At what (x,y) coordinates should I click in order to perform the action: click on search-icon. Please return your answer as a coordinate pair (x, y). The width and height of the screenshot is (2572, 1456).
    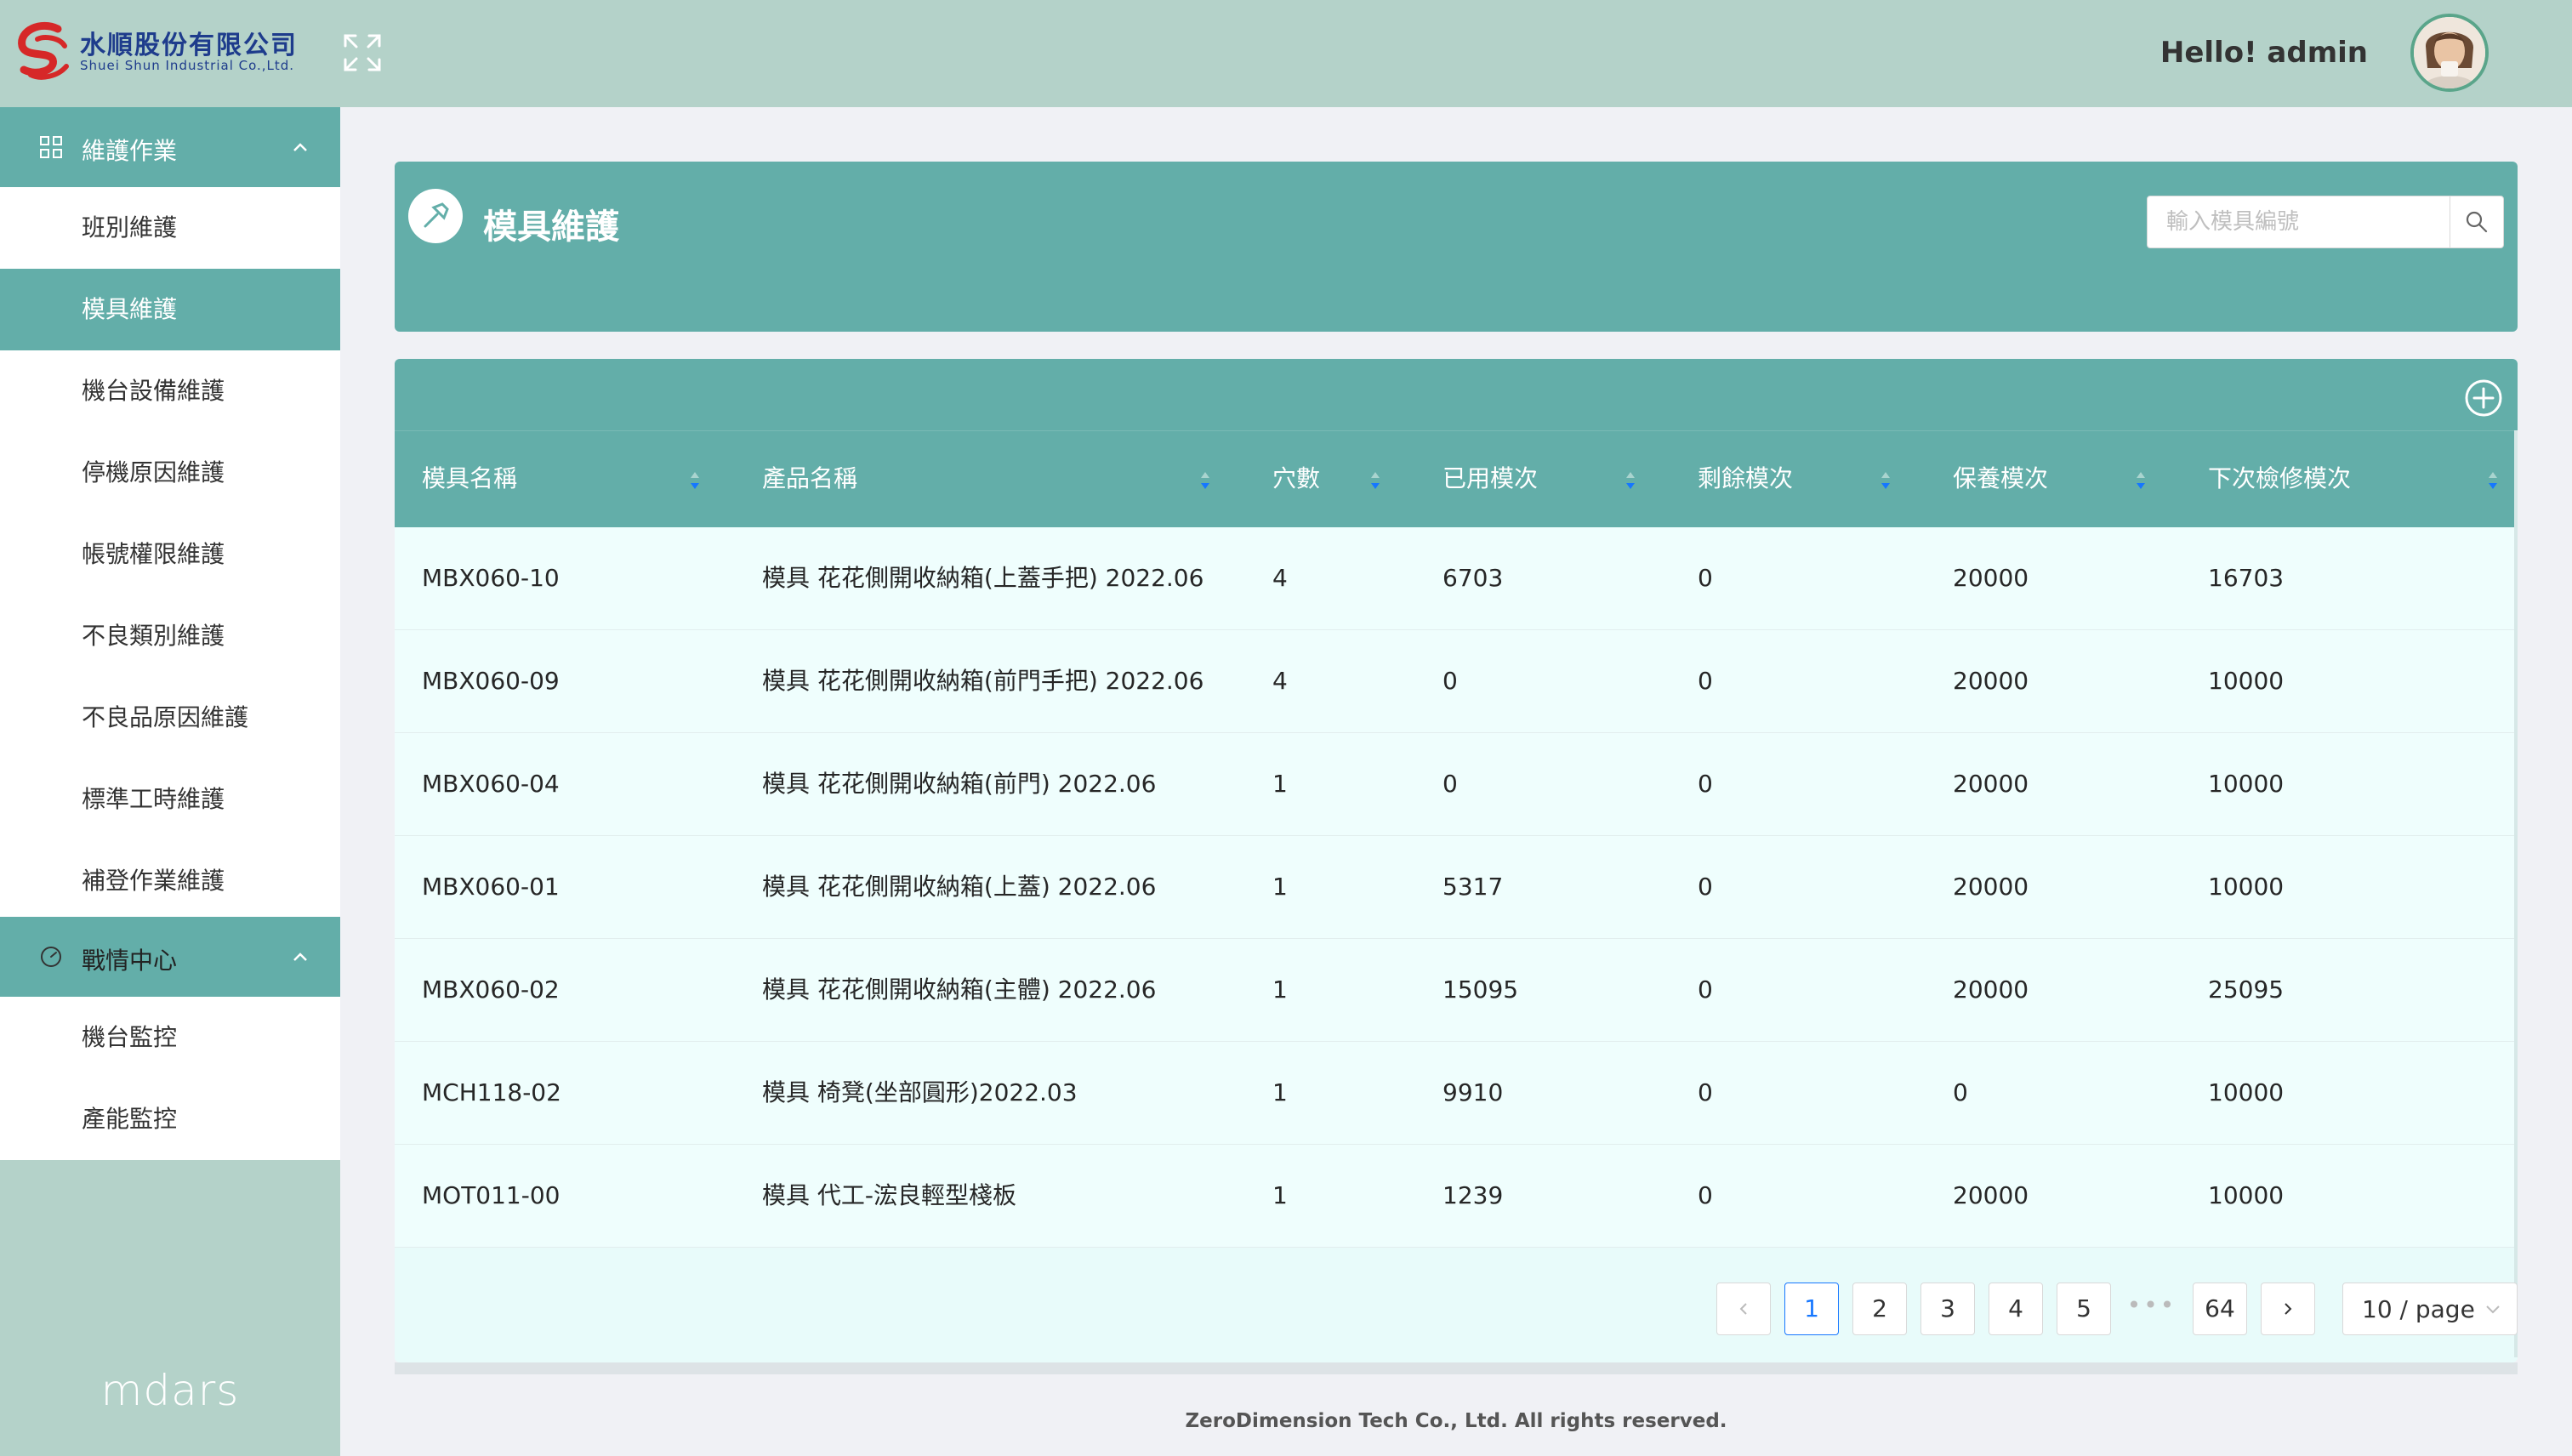
    Looking at the image, I should click on (2477, 222).